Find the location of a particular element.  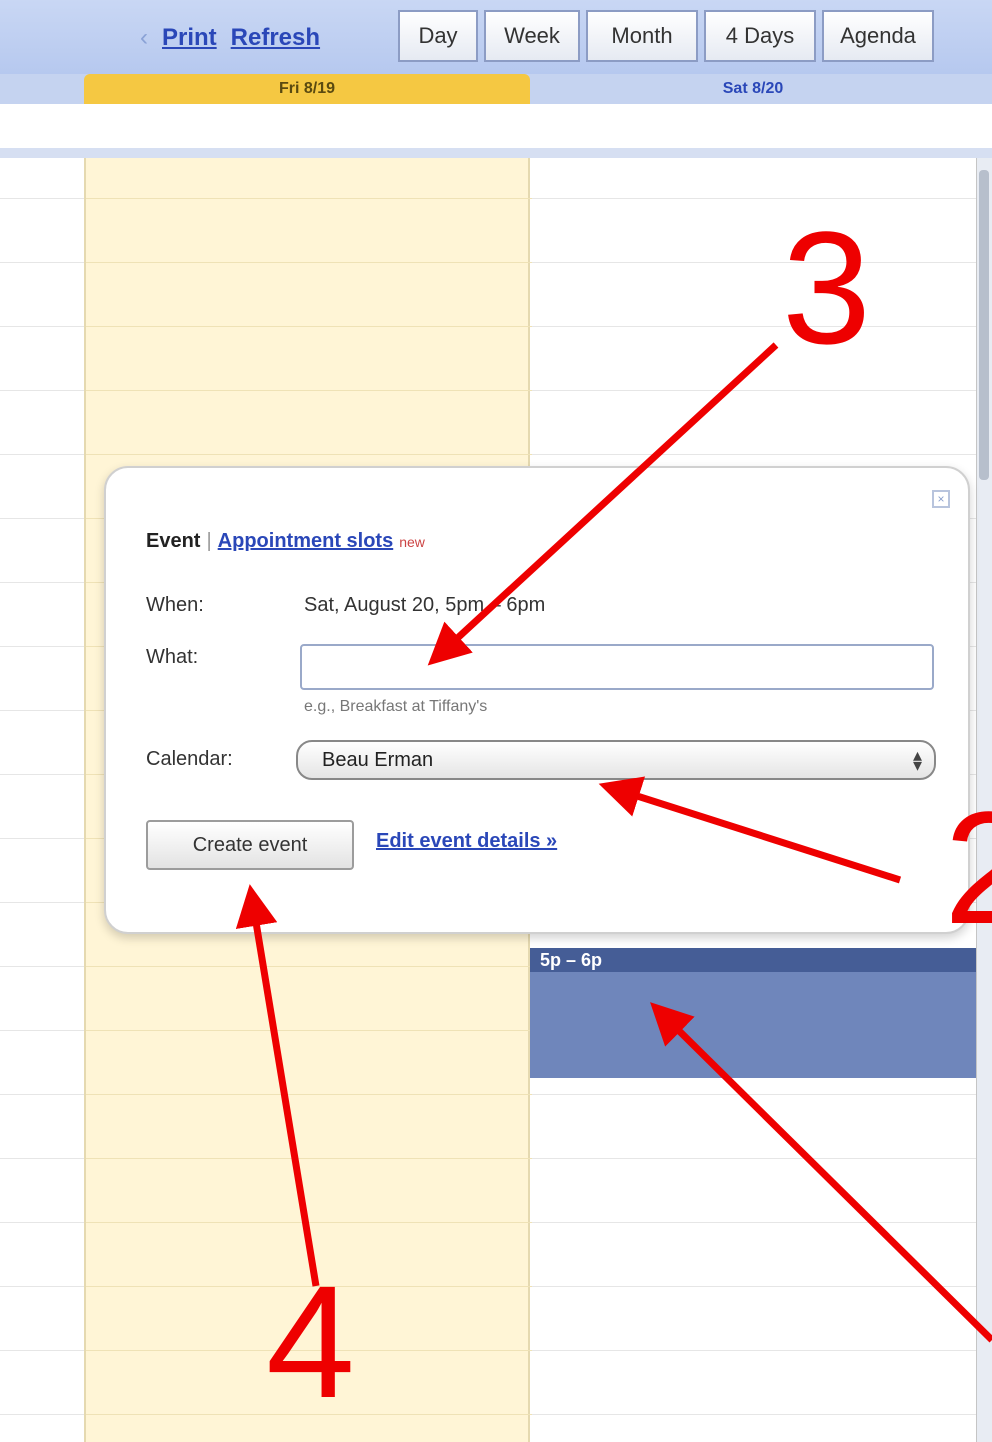

tab-event: Event is located at coordinates (173, 541).